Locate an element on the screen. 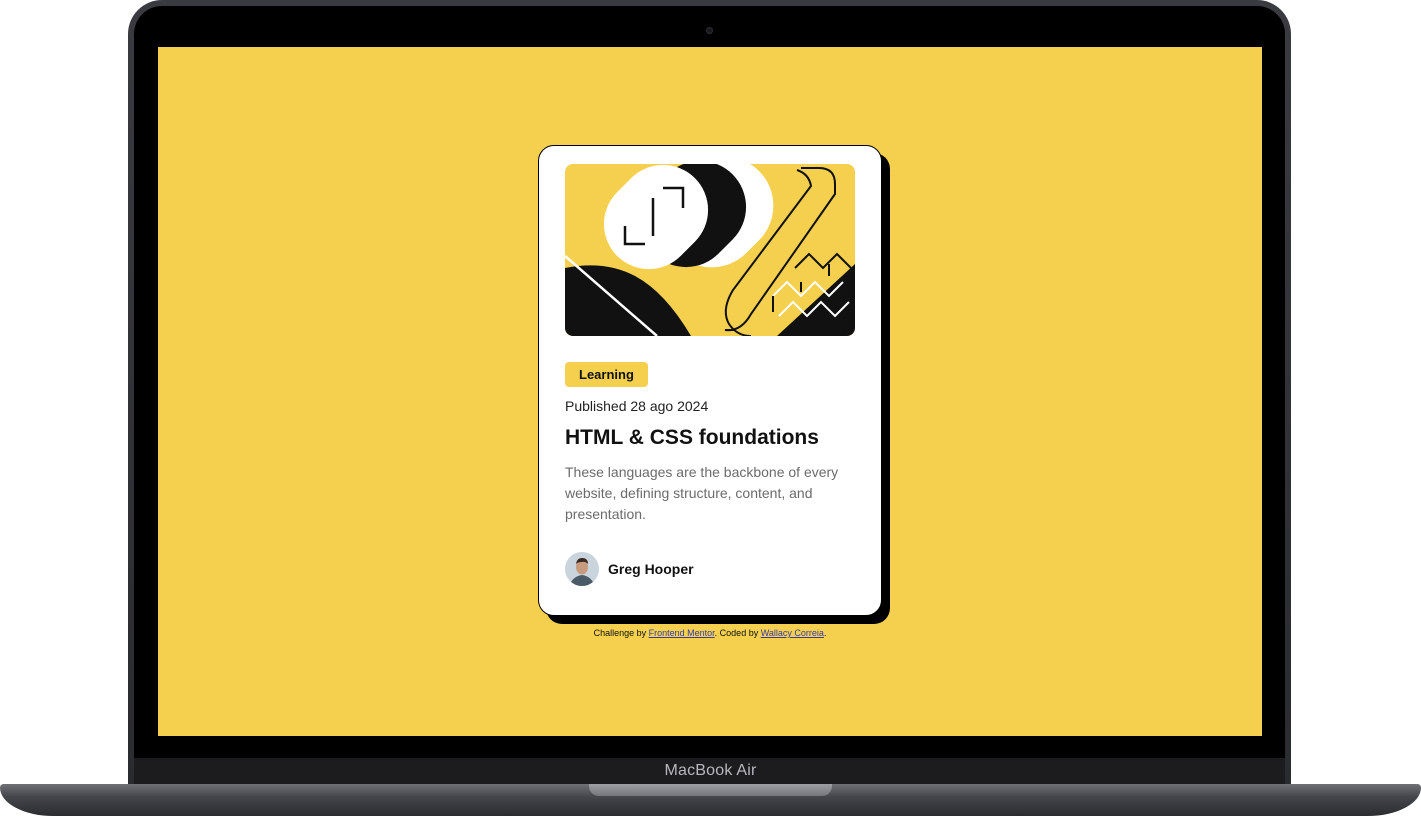  category-badge: Learning is located at coordinates (606, 374).